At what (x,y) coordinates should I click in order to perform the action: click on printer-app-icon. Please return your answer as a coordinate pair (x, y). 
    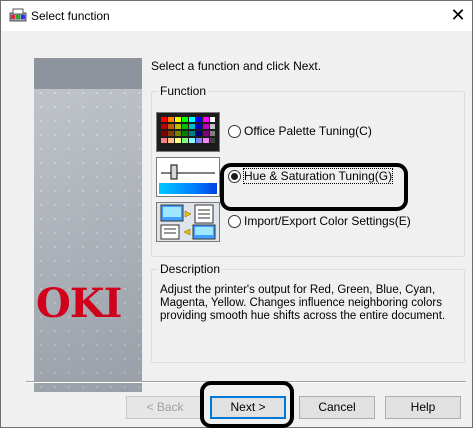
    Looking at the image, I should click on (18, 16).